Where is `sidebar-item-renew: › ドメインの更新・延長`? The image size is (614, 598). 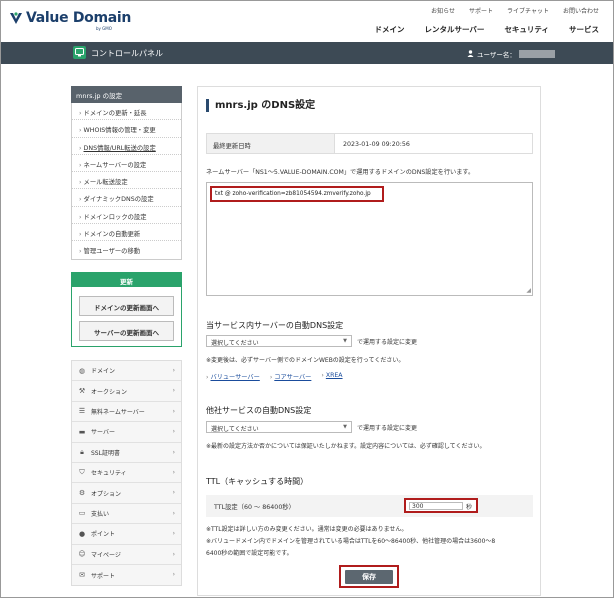
sidebar-item-renew: › ドメインの更新・延長 is located at coordinates (126, 112).